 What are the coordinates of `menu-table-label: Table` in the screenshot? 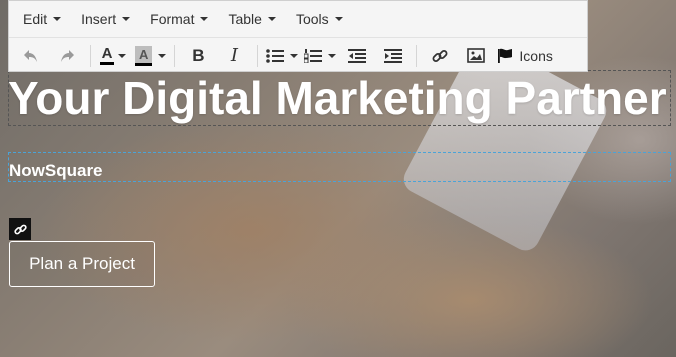 It's located at (245, 19).